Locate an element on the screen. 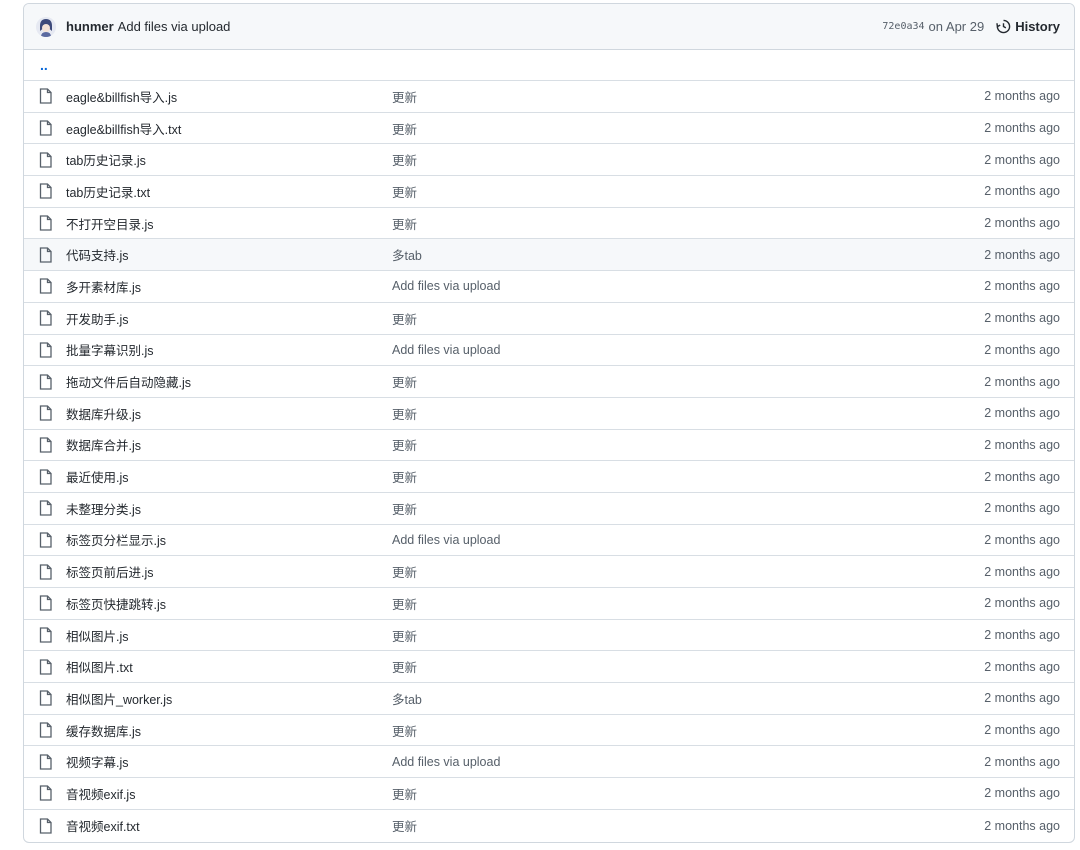  file-row: 音视频exif.txt 更新 2 months ago is located at coordinates (549, 826).